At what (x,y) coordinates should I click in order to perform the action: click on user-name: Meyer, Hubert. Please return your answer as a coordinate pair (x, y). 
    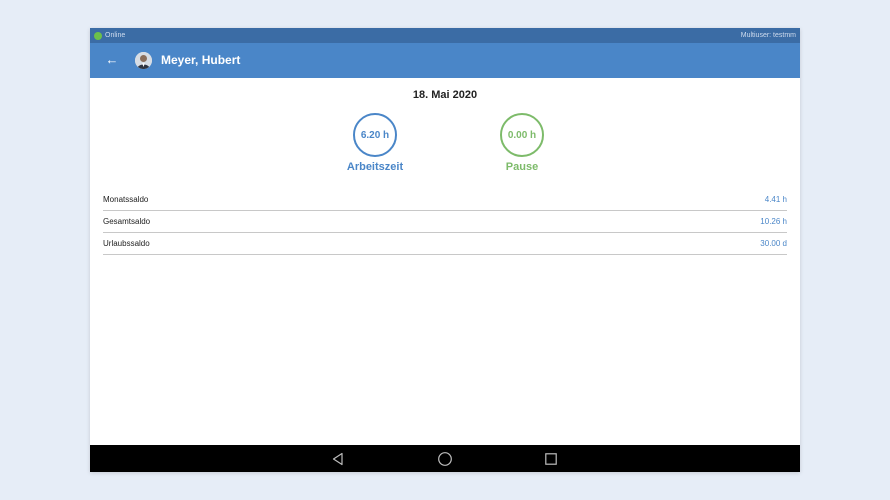
    Looking at the image, I should click on (201, 60).